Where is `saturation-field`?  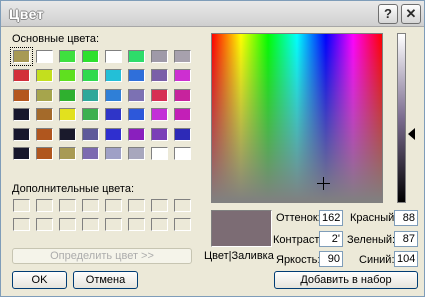
saturation-field is located at coordinates (331, 239).